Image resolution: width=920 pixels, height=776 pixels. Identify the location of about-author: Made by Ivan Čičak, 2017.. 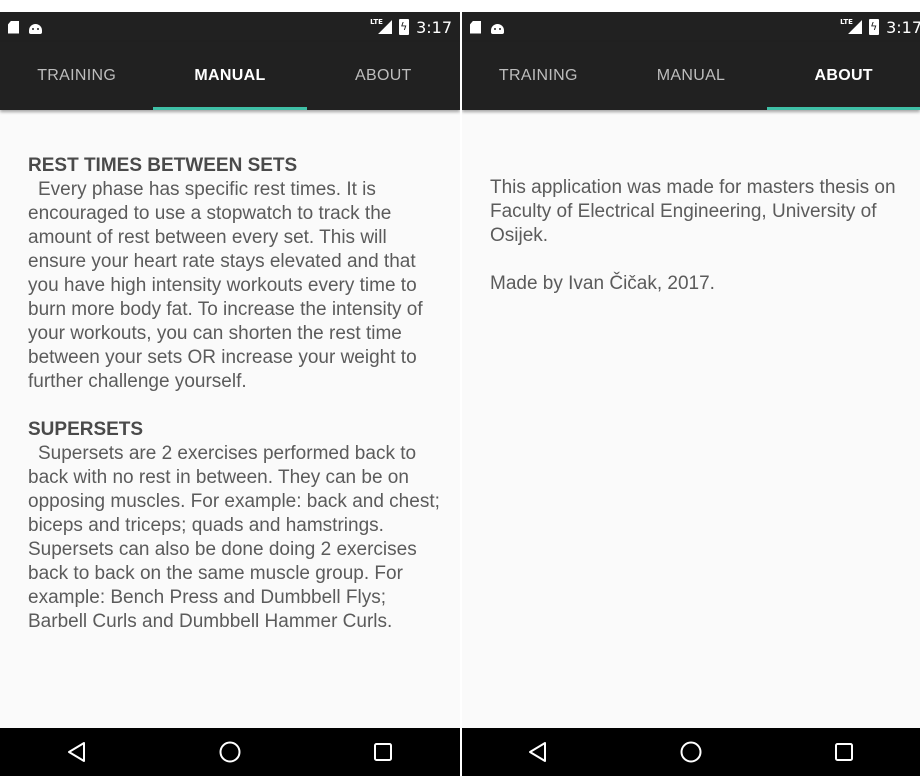
(602, 283).